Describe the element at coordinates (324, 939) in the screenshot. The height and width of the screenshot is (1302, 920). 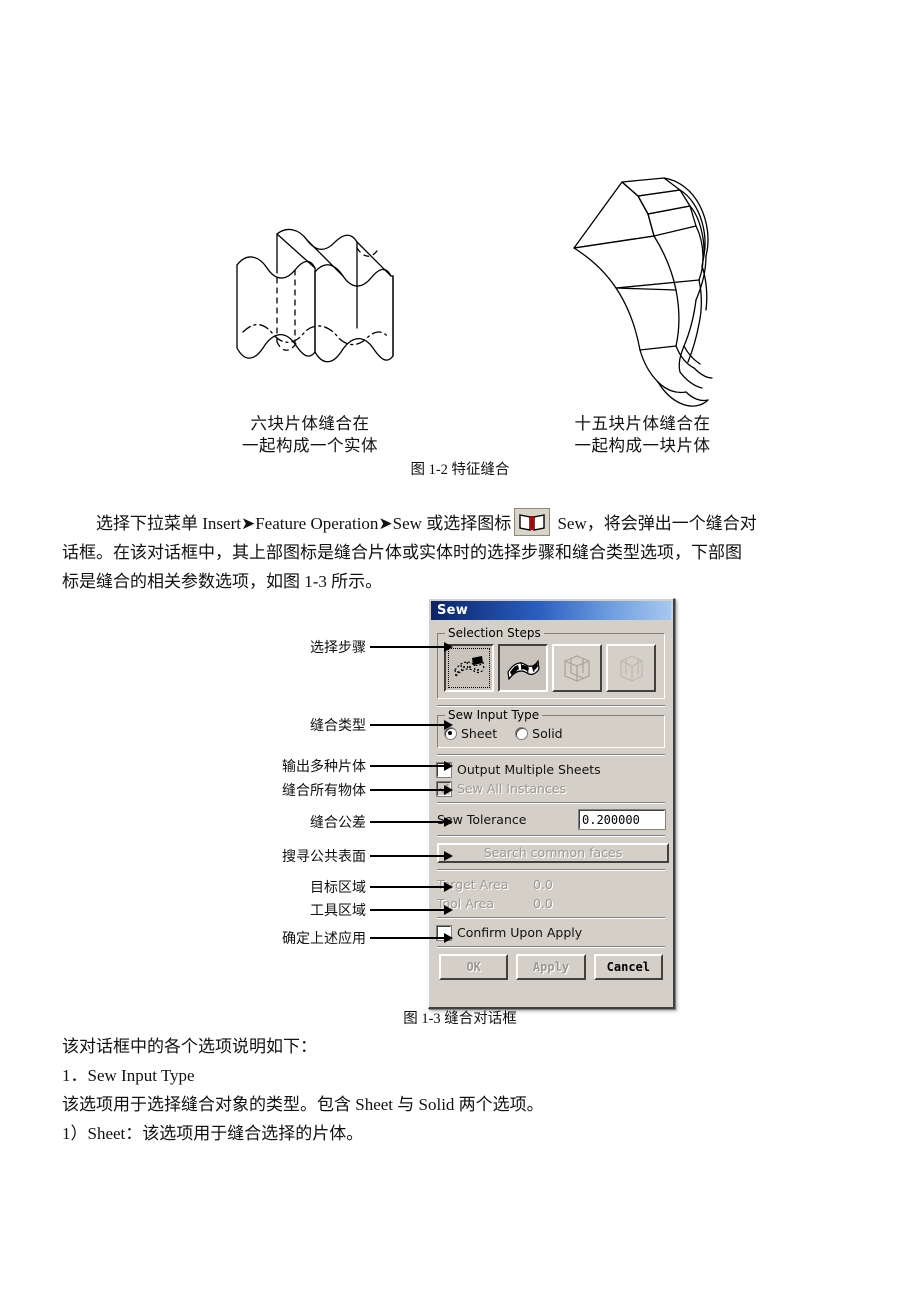
I see `annotation-label: 确定上述应用` at that location.